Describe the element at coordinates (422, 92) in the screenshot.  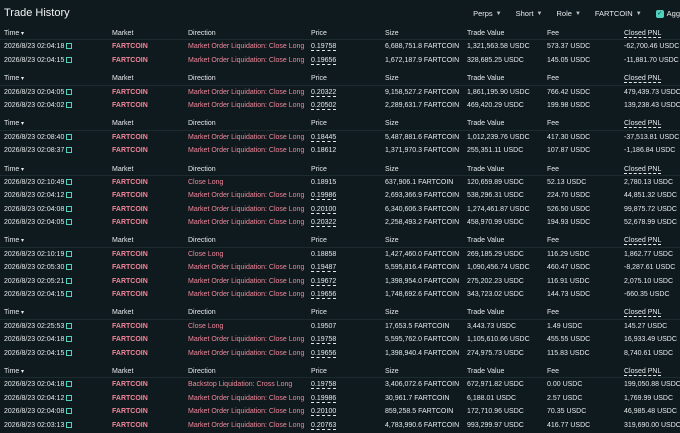
I see `cell-size: 9,158,527.2 FARTCOIN` at that location.